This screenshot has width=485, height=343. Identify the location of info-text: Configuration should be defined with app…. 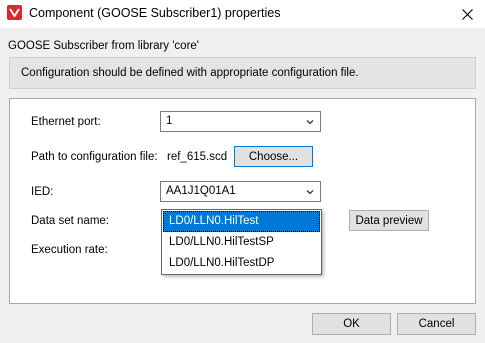
(190, 73).